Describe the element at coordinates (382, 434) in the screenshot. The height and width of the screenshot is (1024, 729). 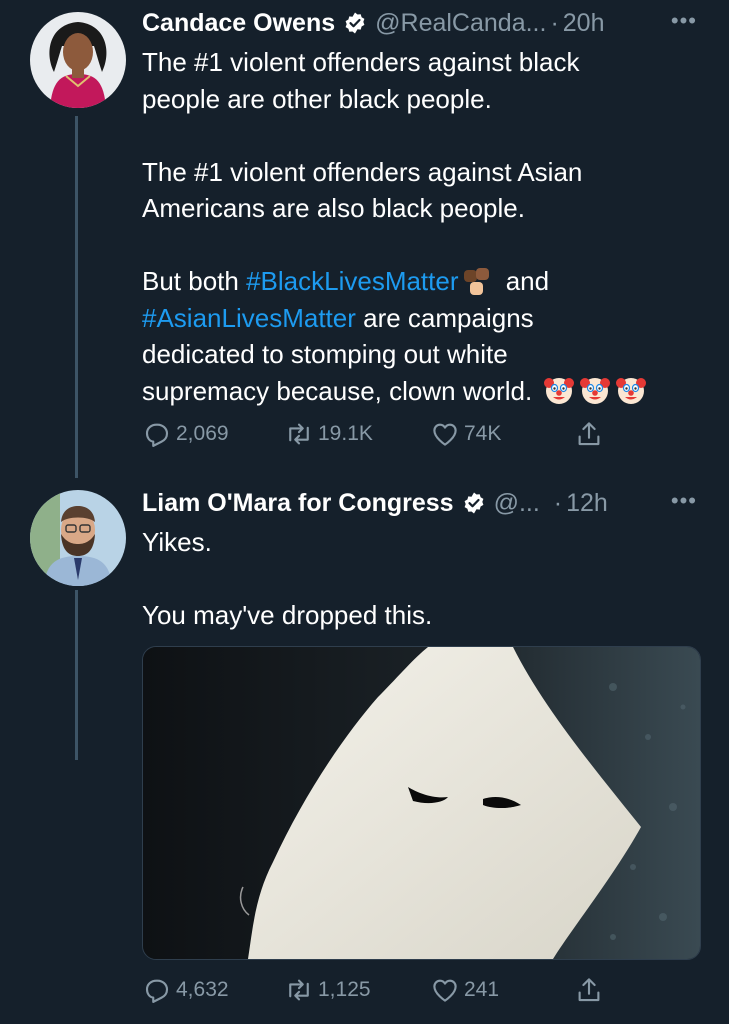
I see `tweet-actions: 2,069 19.1K 74K` at that location.